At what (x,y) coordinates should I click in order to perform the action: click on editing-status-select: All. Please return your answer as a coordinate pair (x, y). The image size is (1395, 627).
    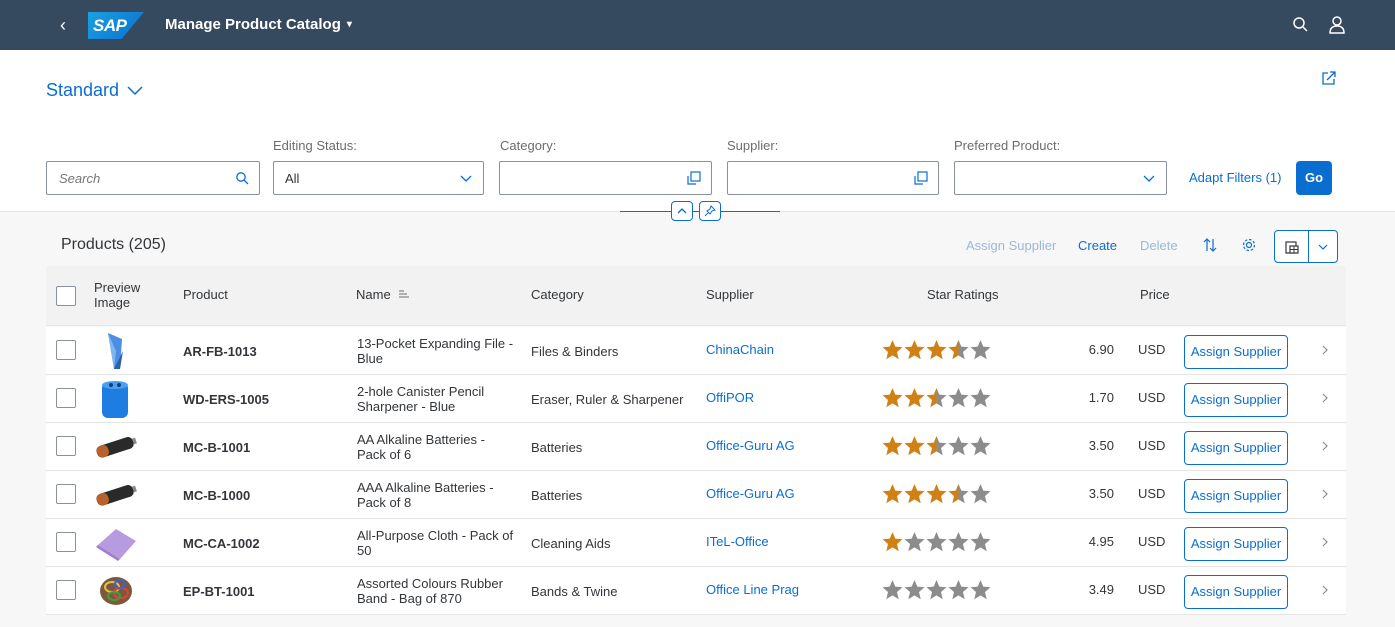
    Looking at the image, I should click on (378, 178).